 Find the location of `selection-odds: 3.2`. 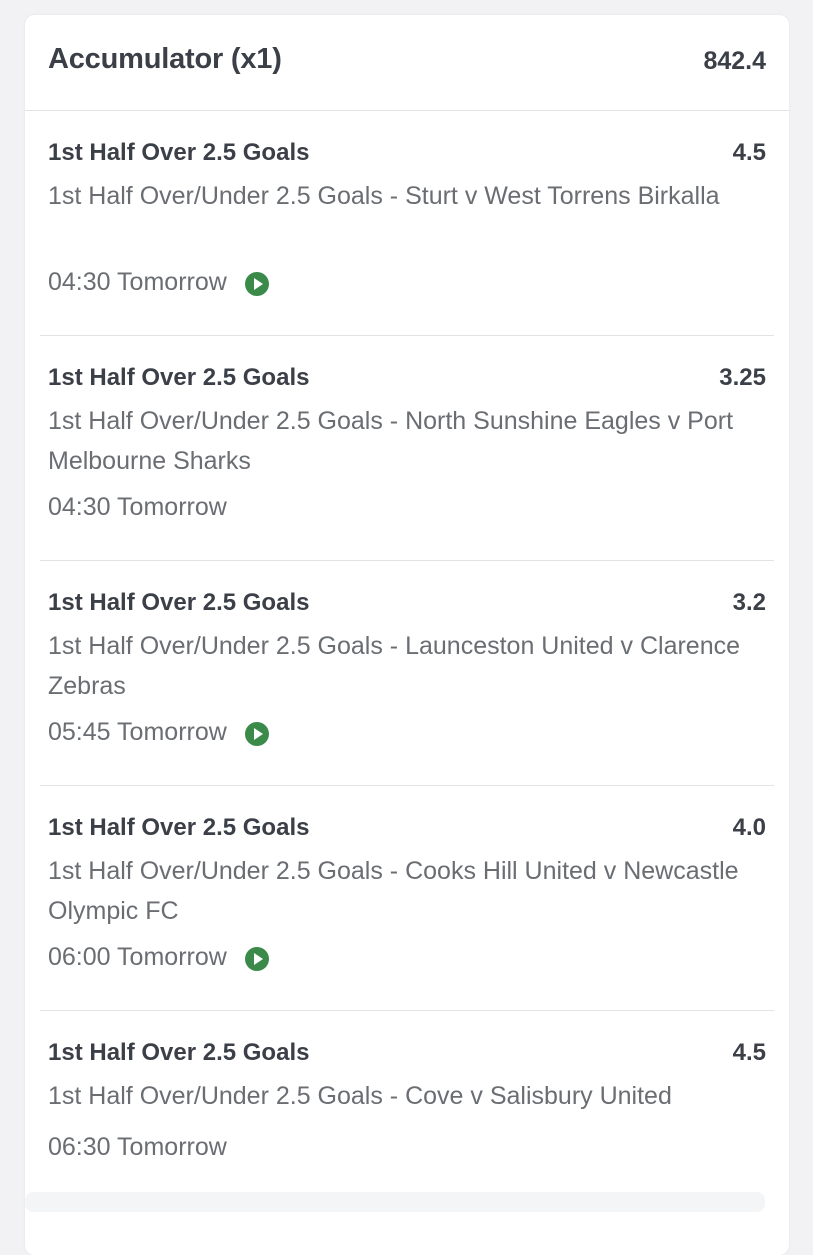

selection-odds: 3.2 is located at coordinates (749, 602).